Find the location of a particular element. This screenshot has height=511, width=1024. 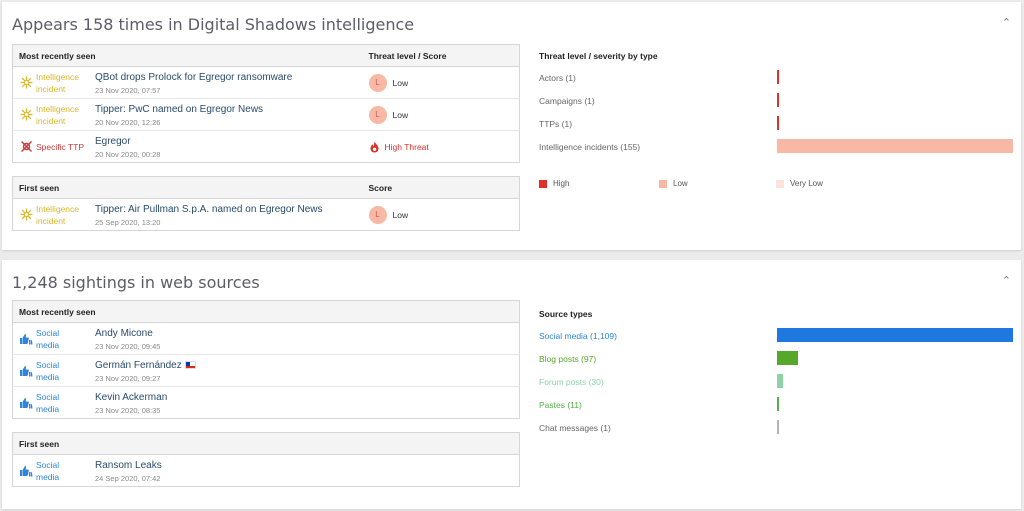

bar-row: Chat messages (1) is located at coordinates (776, 429).